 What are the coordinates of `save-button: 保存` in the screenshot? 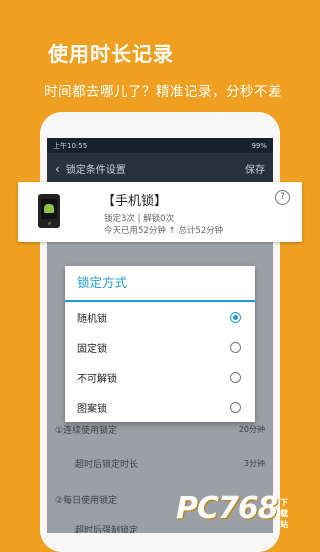 It's located at (255, 168).